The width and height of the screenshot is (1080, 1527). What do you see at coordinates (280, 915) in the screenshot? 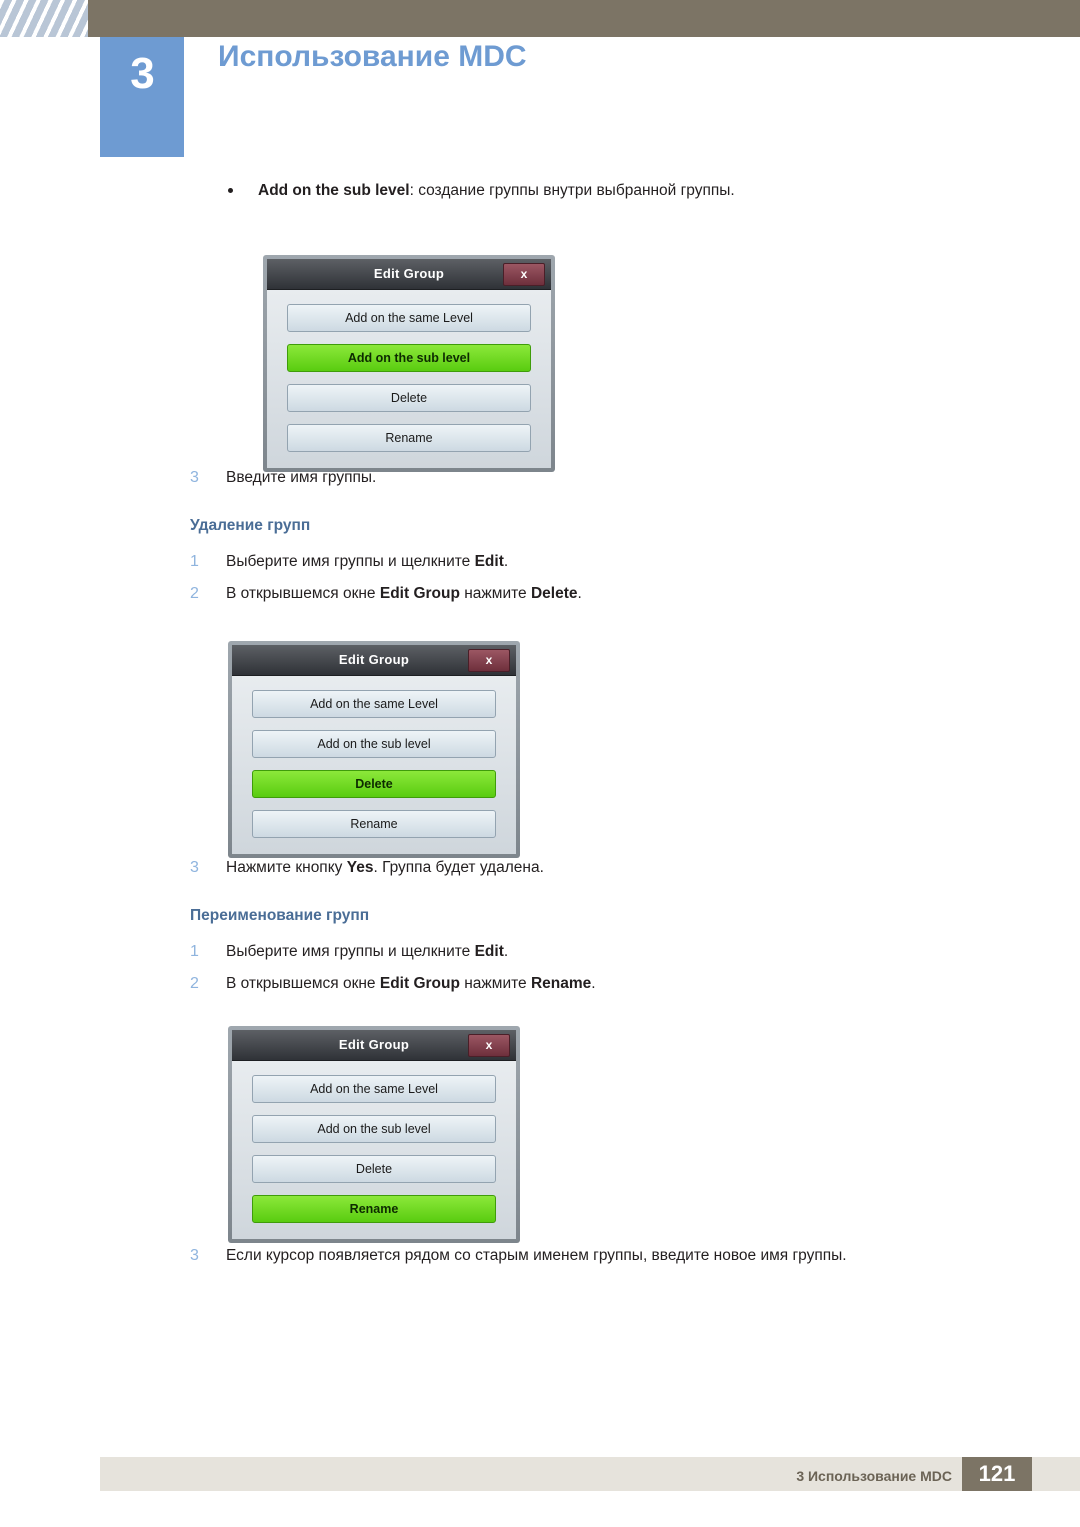
I see `section-heading-rename-groups: Переименование групп` at bounding box center [280, 915].